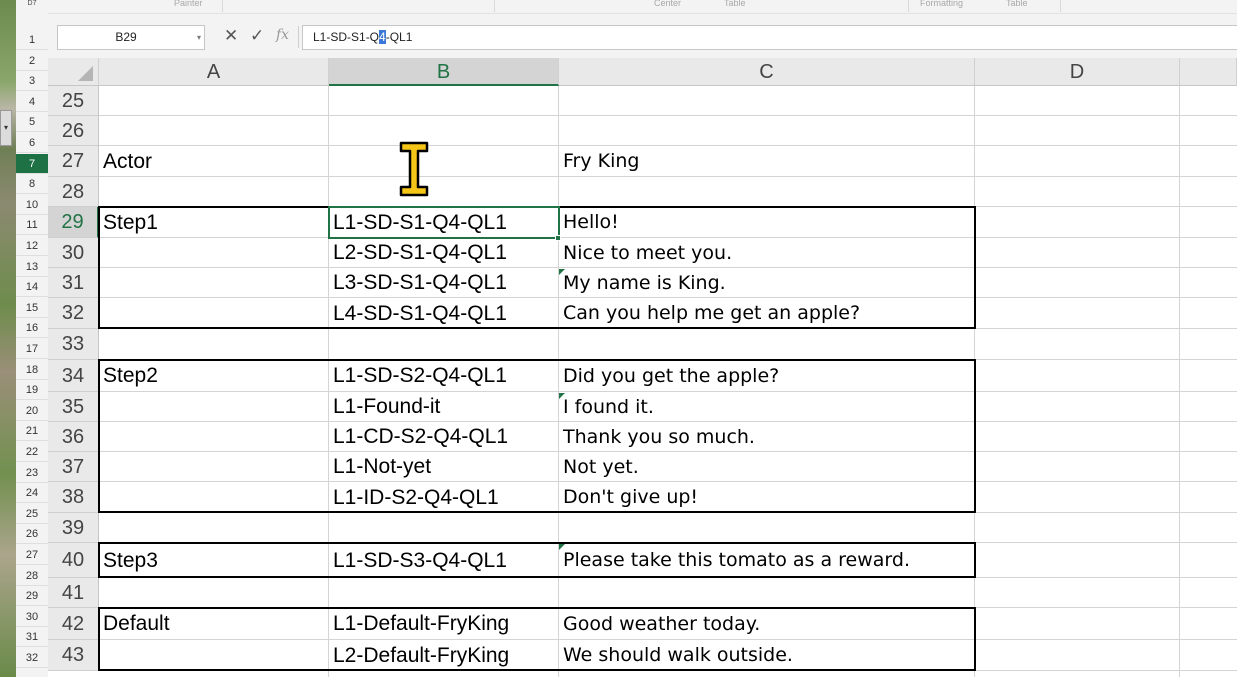 The image size is (1237, 677). Describe the element at coordinates (73, 72) in the screenshot. I see `select-all-button` at that location.